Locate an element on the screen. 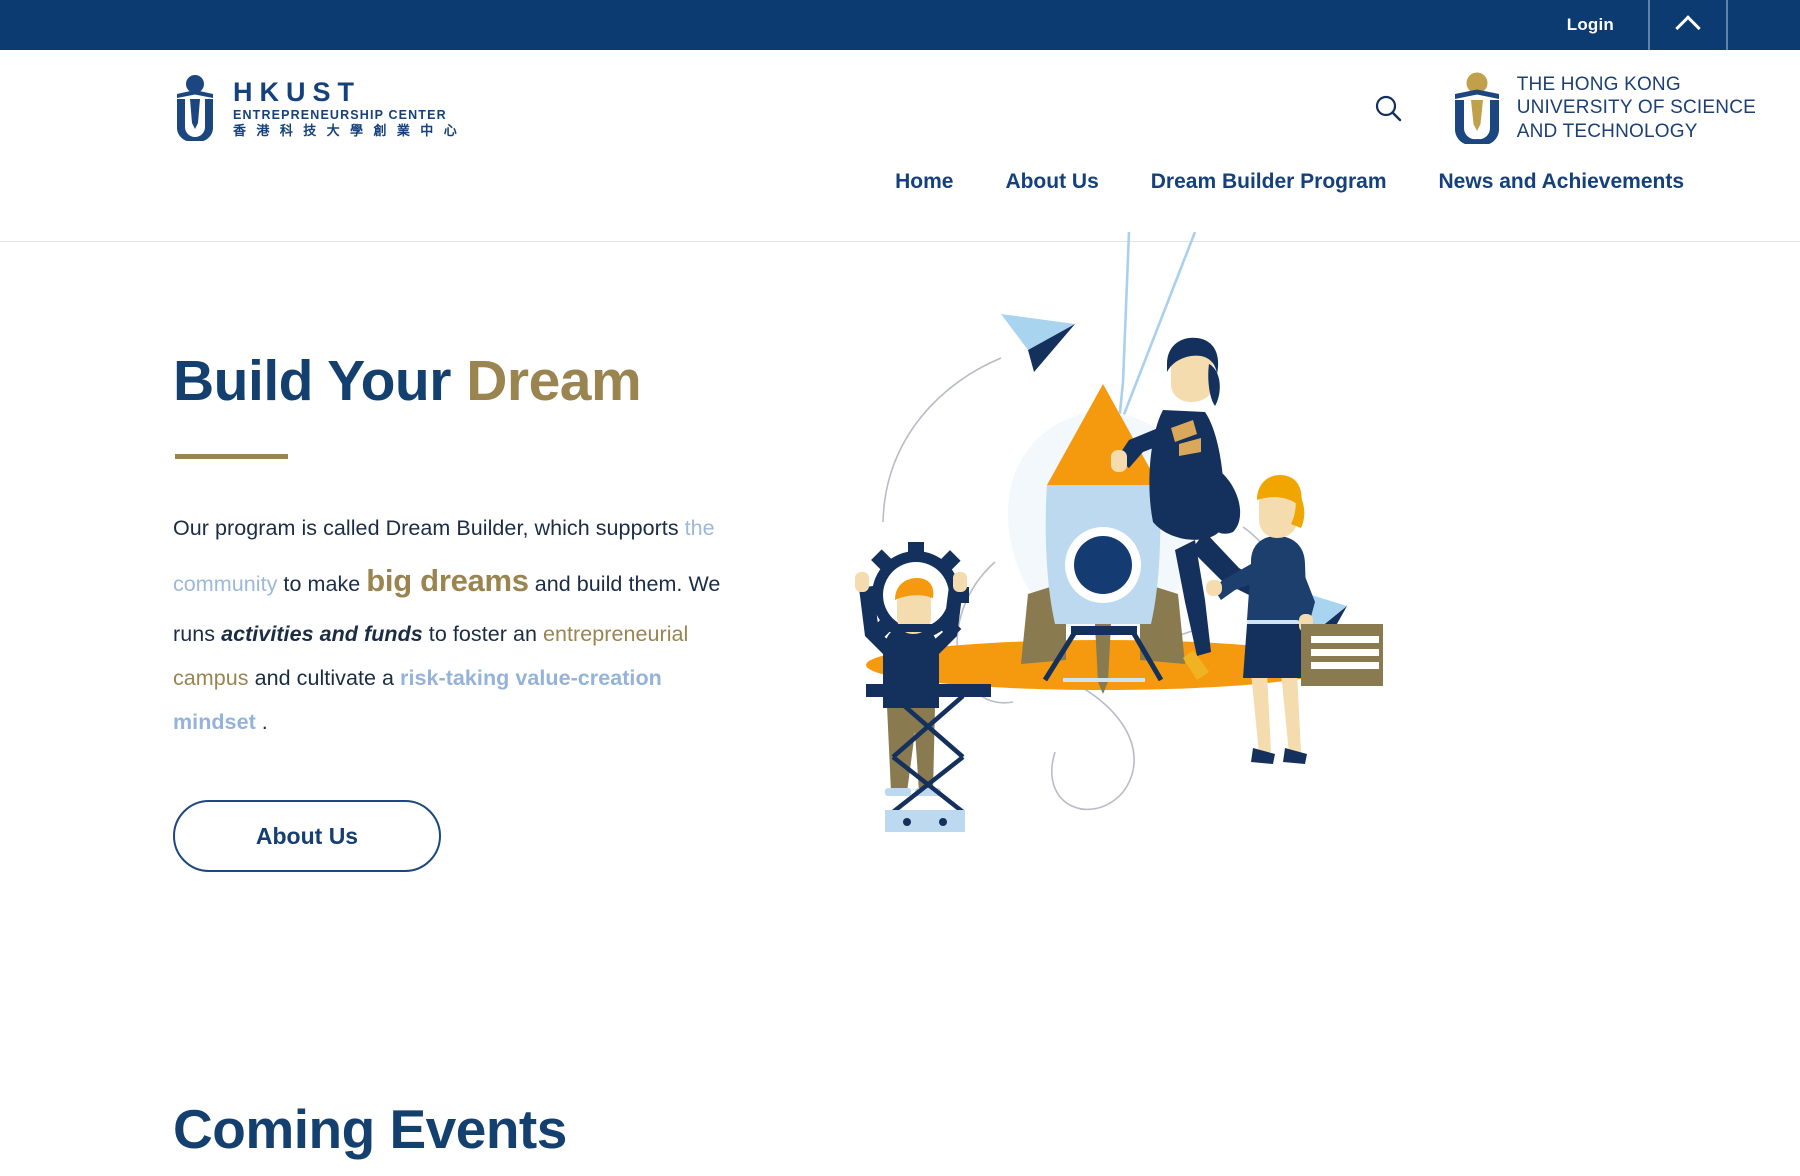  hero-title: Build Your Dream is located at coordinates (493, 381).